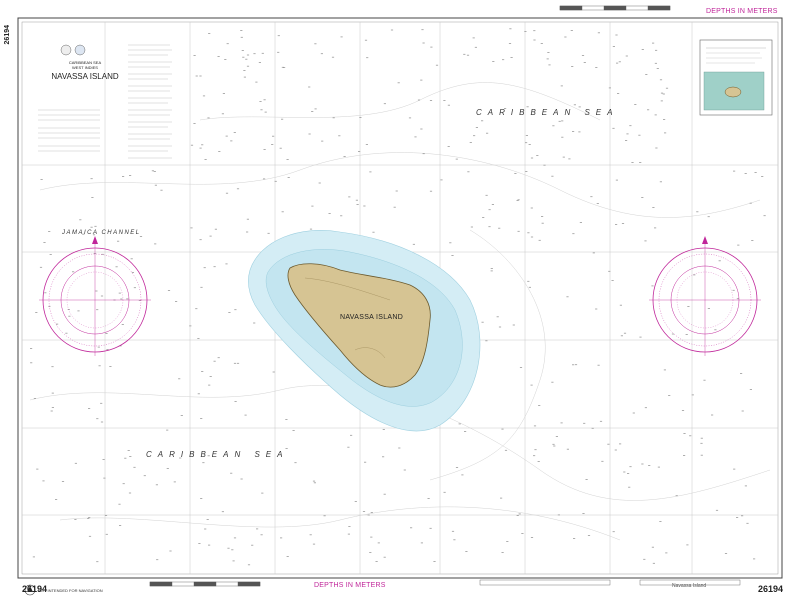 This screenshot has height=600, width=800. What do you see at coordinates (85, 76) in the screenshot?
I see `chart-title: NAVASSA ISLAND` at bounding box center [85, 76].